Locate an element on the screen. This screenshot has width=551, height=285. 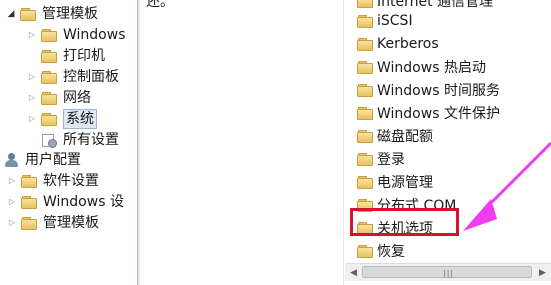
tree-item-printers: 打印机 is located at coordinates (73, 56).